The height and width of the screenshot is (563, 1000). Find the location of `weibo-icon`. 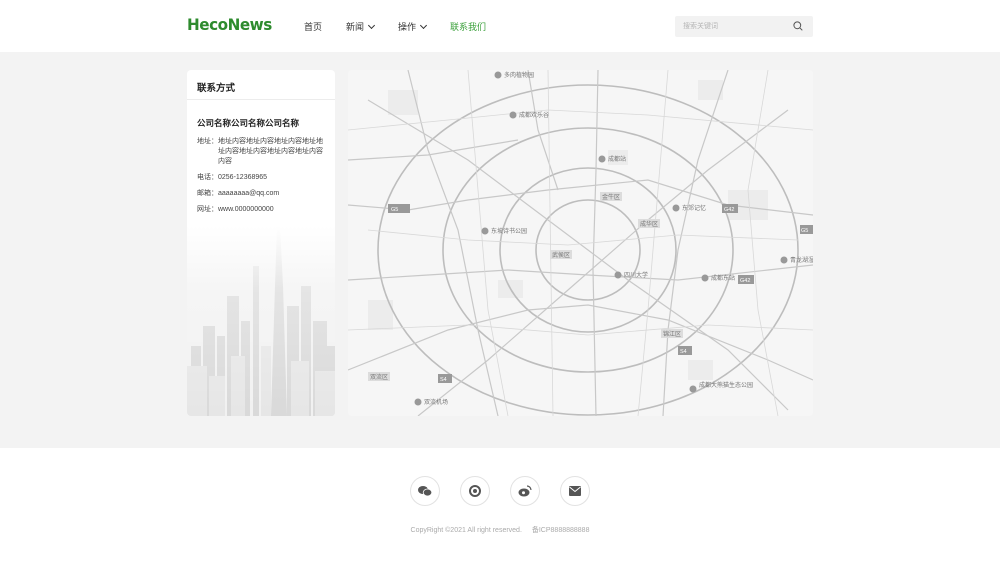

weibo-icon is located at coordinates (525, 491).